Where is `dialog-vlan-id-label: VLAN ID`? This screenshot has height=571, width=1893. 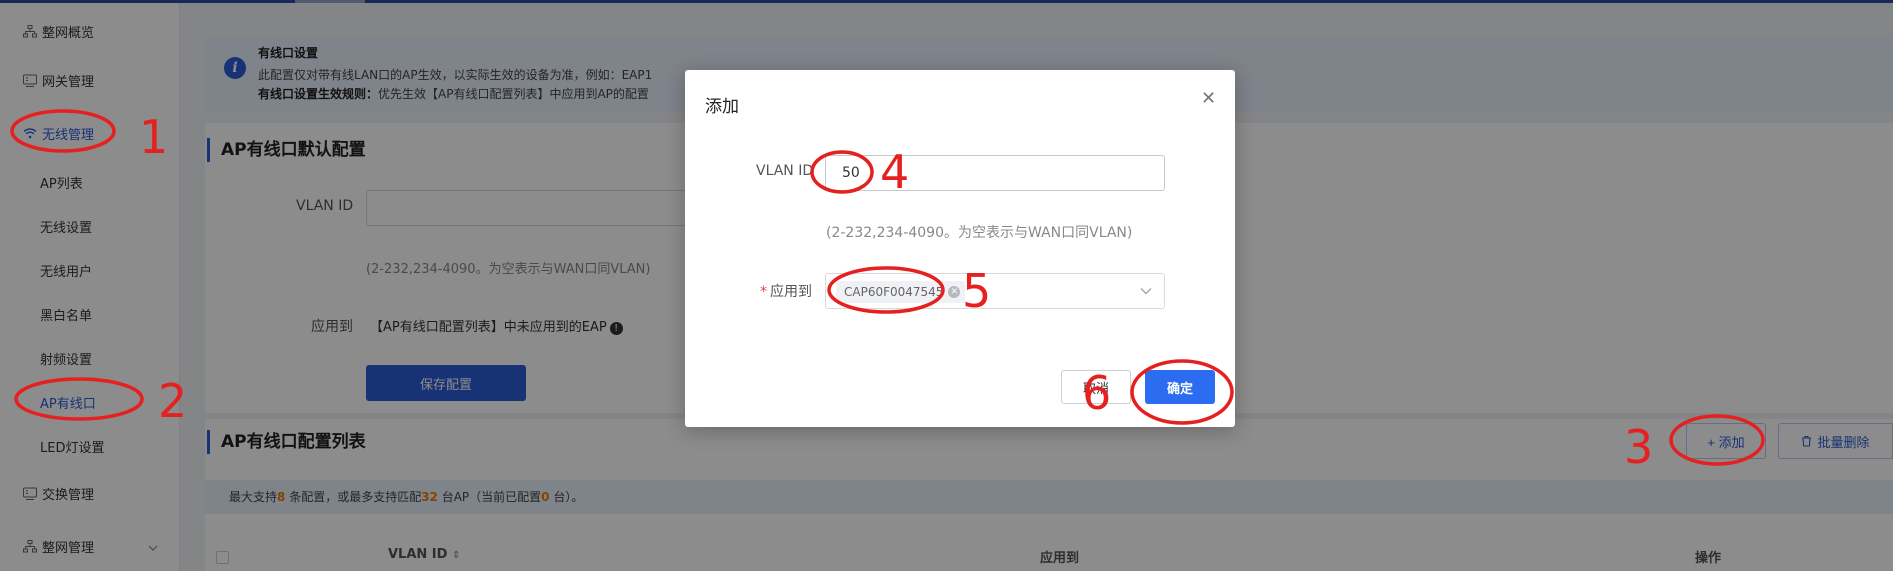
dialog-vlan-id-label: VLAN ID is located at coordinates (785, 171).